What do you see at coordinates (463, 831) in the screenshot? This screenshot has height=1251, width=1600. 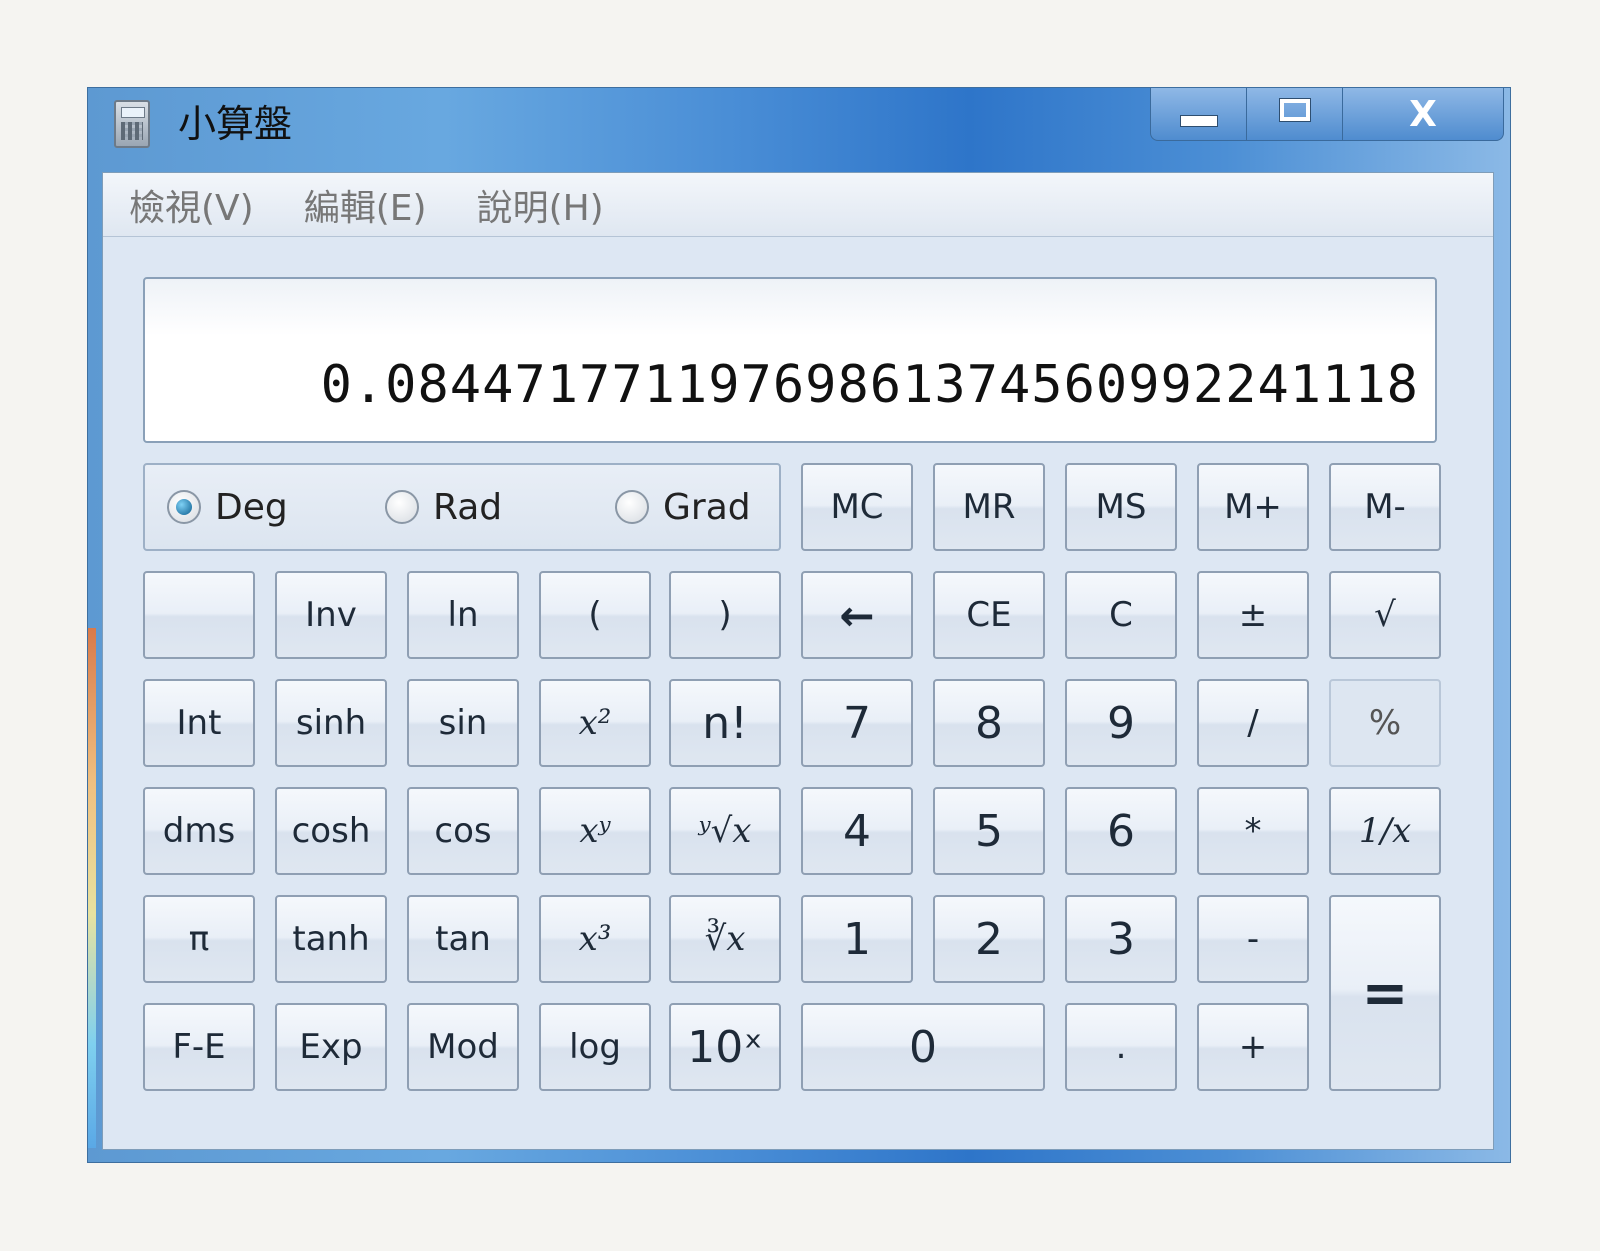 I see `cos-button: cos` at bounding box center [463, 831].